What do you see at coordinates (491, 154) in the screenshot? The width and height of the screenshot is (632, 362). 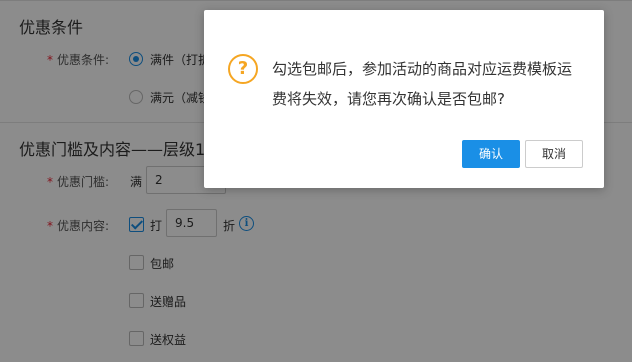 I see `confirm-button: 确认` at bounding box center [491, 154].